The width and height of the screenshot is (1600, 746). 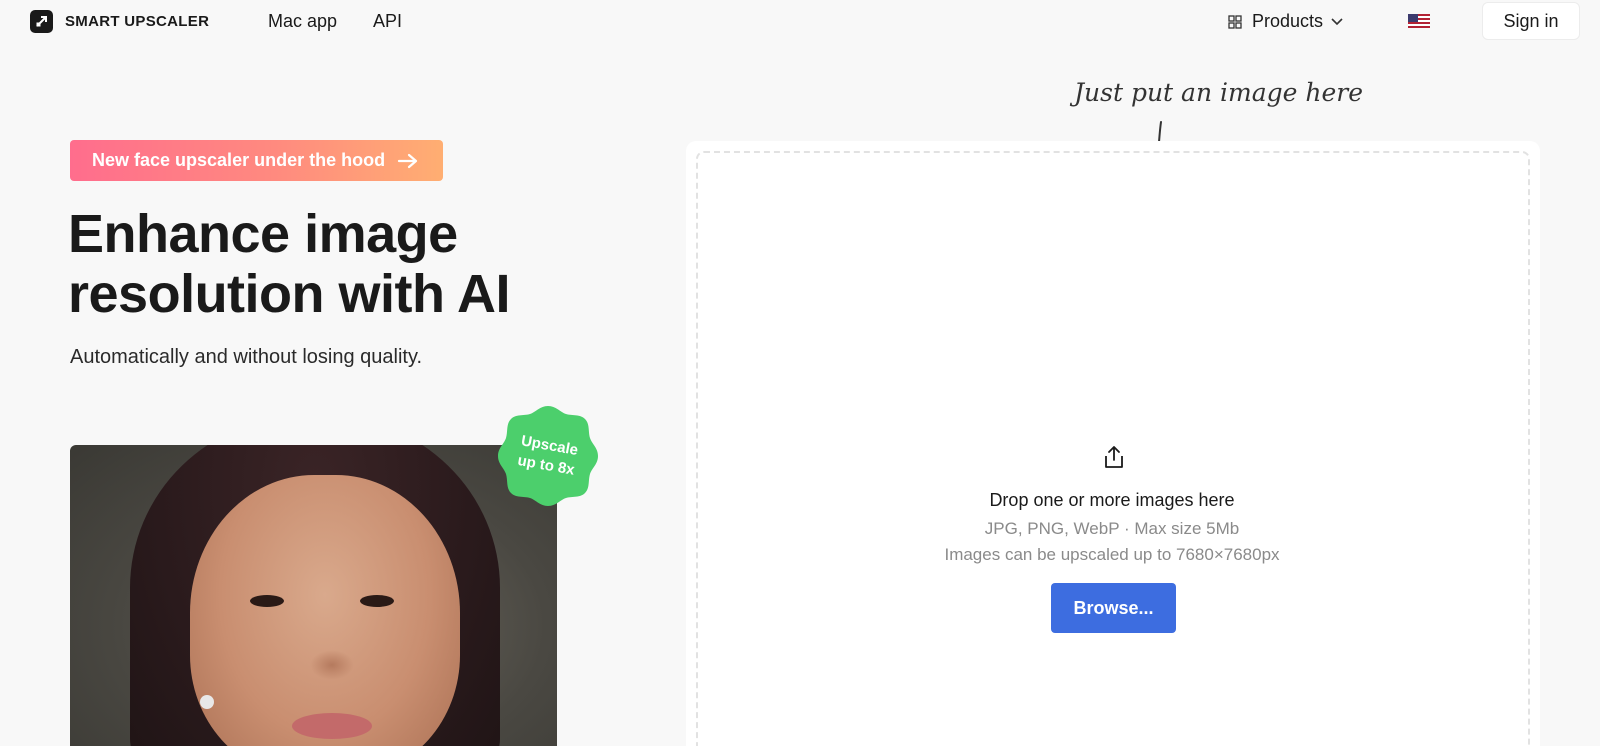 I want to click on logo-icon, so click(x=41, y=21).